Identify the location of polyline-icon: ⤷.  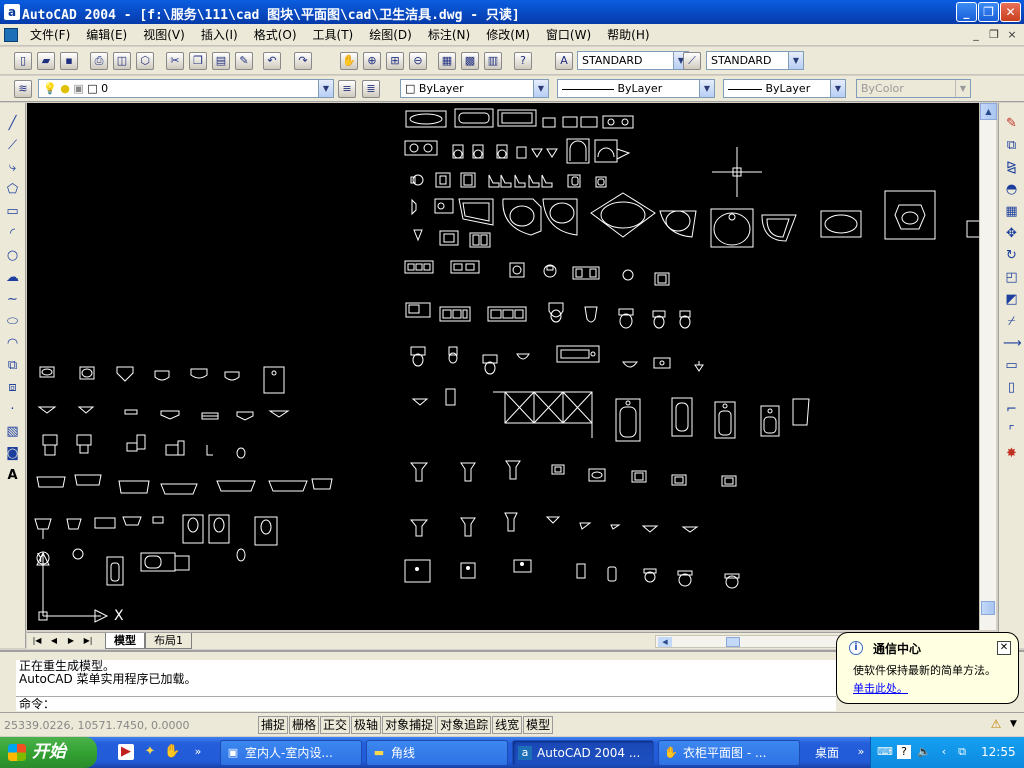
(12, 167).